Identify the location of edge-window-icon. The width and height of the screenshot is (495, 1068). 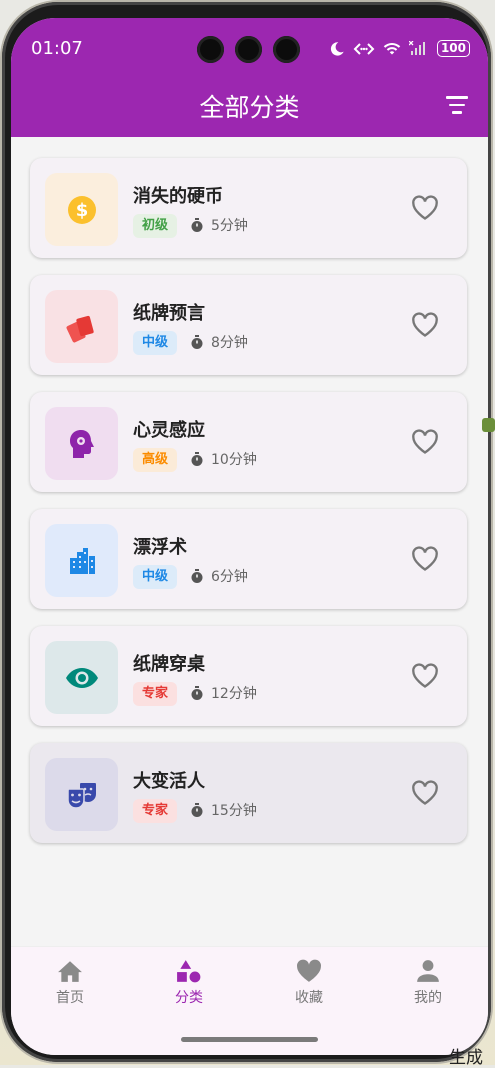
(488, 425).